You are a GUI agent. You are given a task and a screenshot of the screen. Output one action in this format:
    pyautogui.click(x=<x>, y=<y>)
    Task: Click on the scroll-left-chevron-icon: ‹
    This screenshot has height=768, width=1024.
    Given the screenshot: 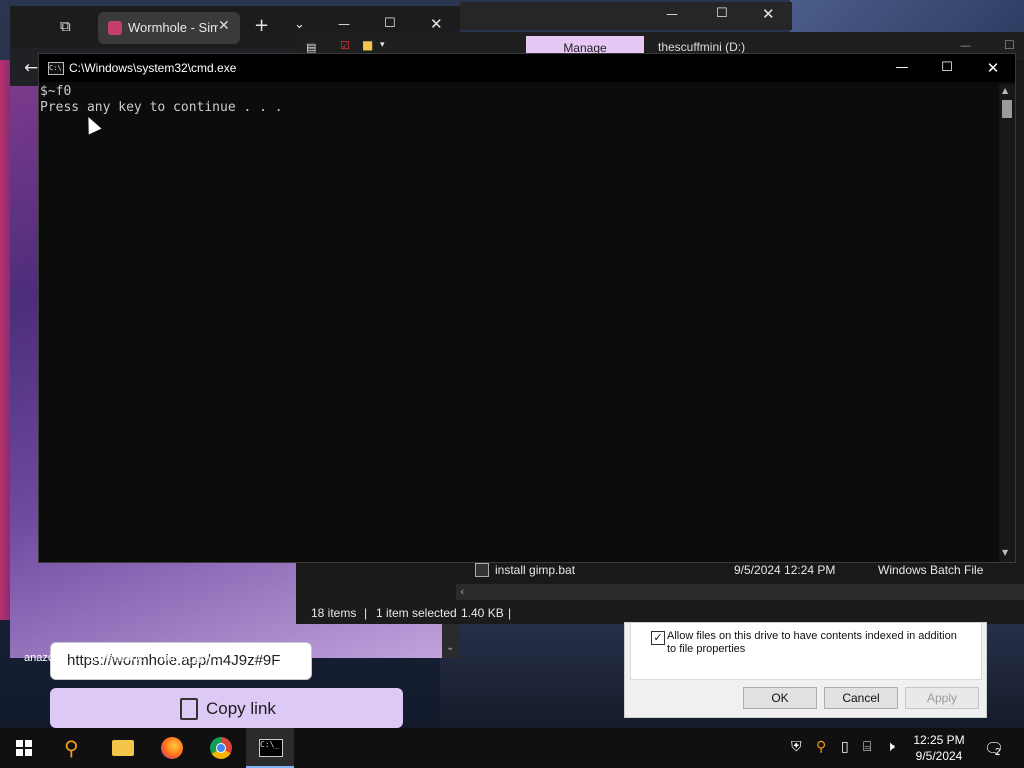 What is the action you would take?
    pyautogui.click(x=462, y=591)
    